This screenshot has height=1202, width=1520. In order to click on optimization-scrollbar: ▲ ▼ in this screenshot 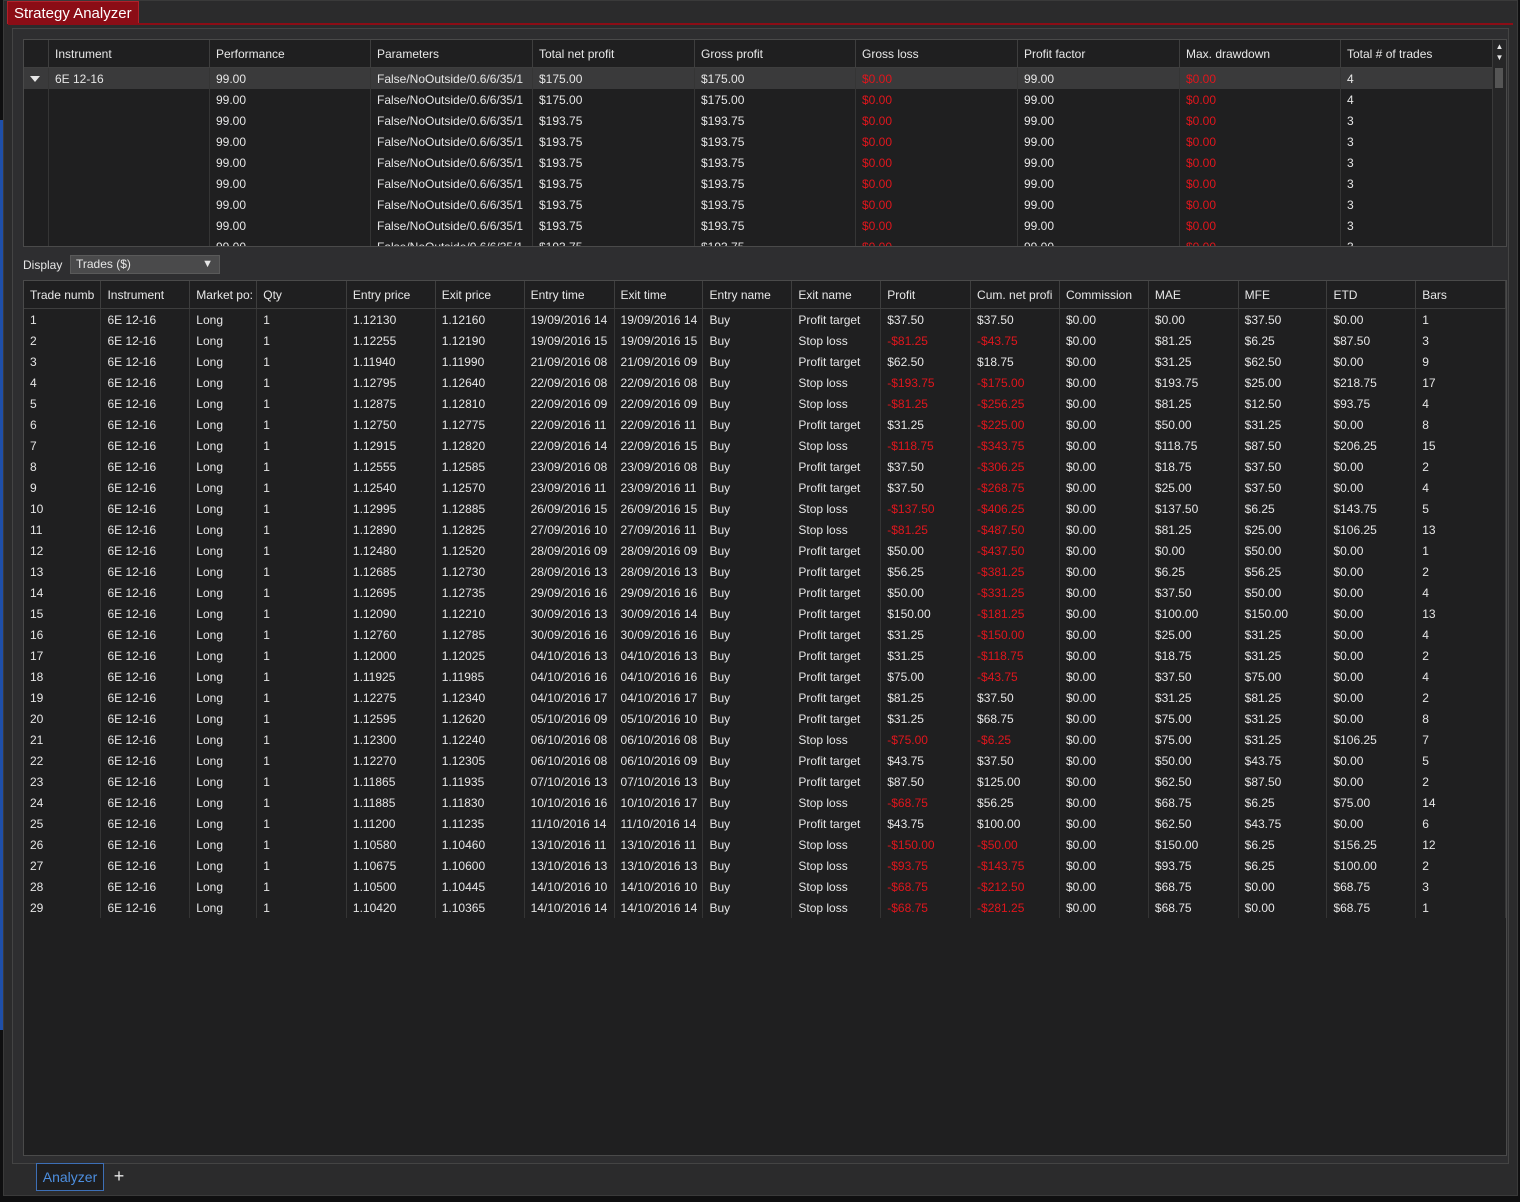, I will do `click(1499, 143)`.